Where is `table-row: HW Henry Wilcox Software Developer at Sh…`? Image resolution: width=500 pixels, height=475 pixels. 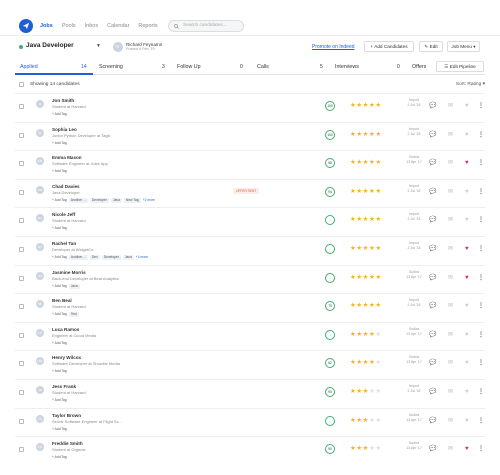 table-row: HW Henry Wilcox Software Developer at Sh… is located at coordinates (250, 364).